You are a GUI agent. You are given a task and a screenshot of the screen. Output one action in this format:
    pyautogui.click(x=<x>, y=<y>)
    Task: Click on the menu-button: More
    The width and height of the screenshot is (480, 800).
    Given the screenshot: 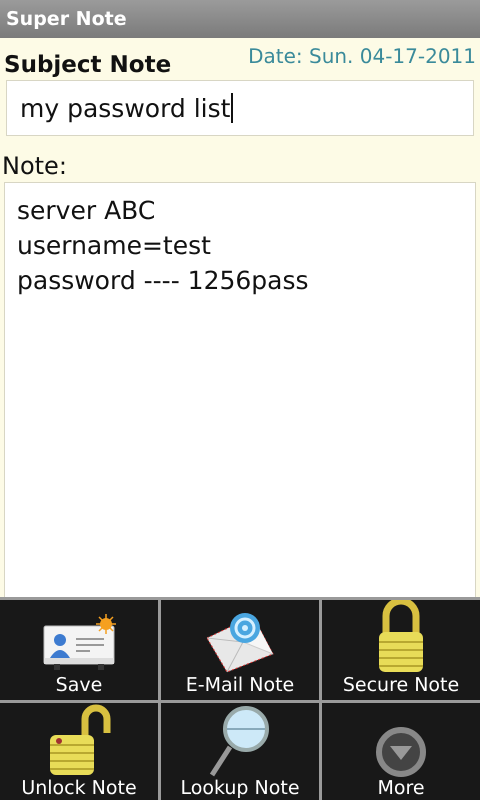 What is the action you would take?
    pyautogui.click(x=401, y=751)
    